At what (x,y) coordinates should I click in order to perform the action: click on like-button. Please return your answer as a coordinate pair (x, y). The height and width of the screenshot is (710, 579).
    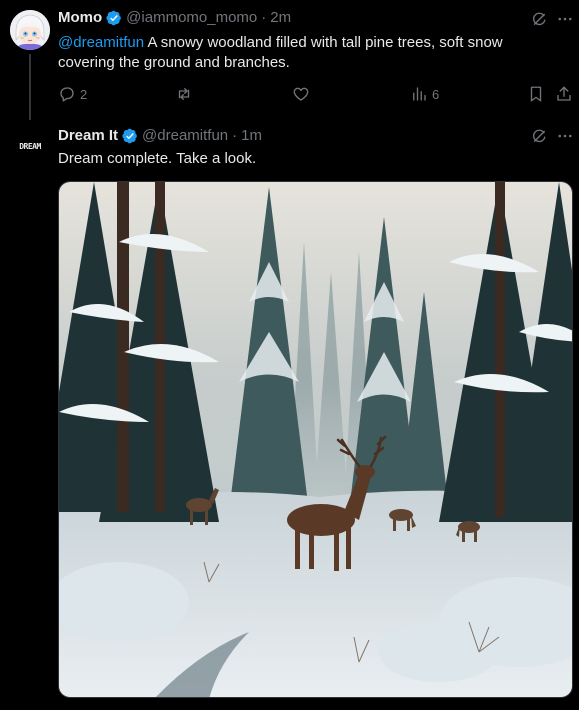
    Looking at the image, I should click on (301, 94).